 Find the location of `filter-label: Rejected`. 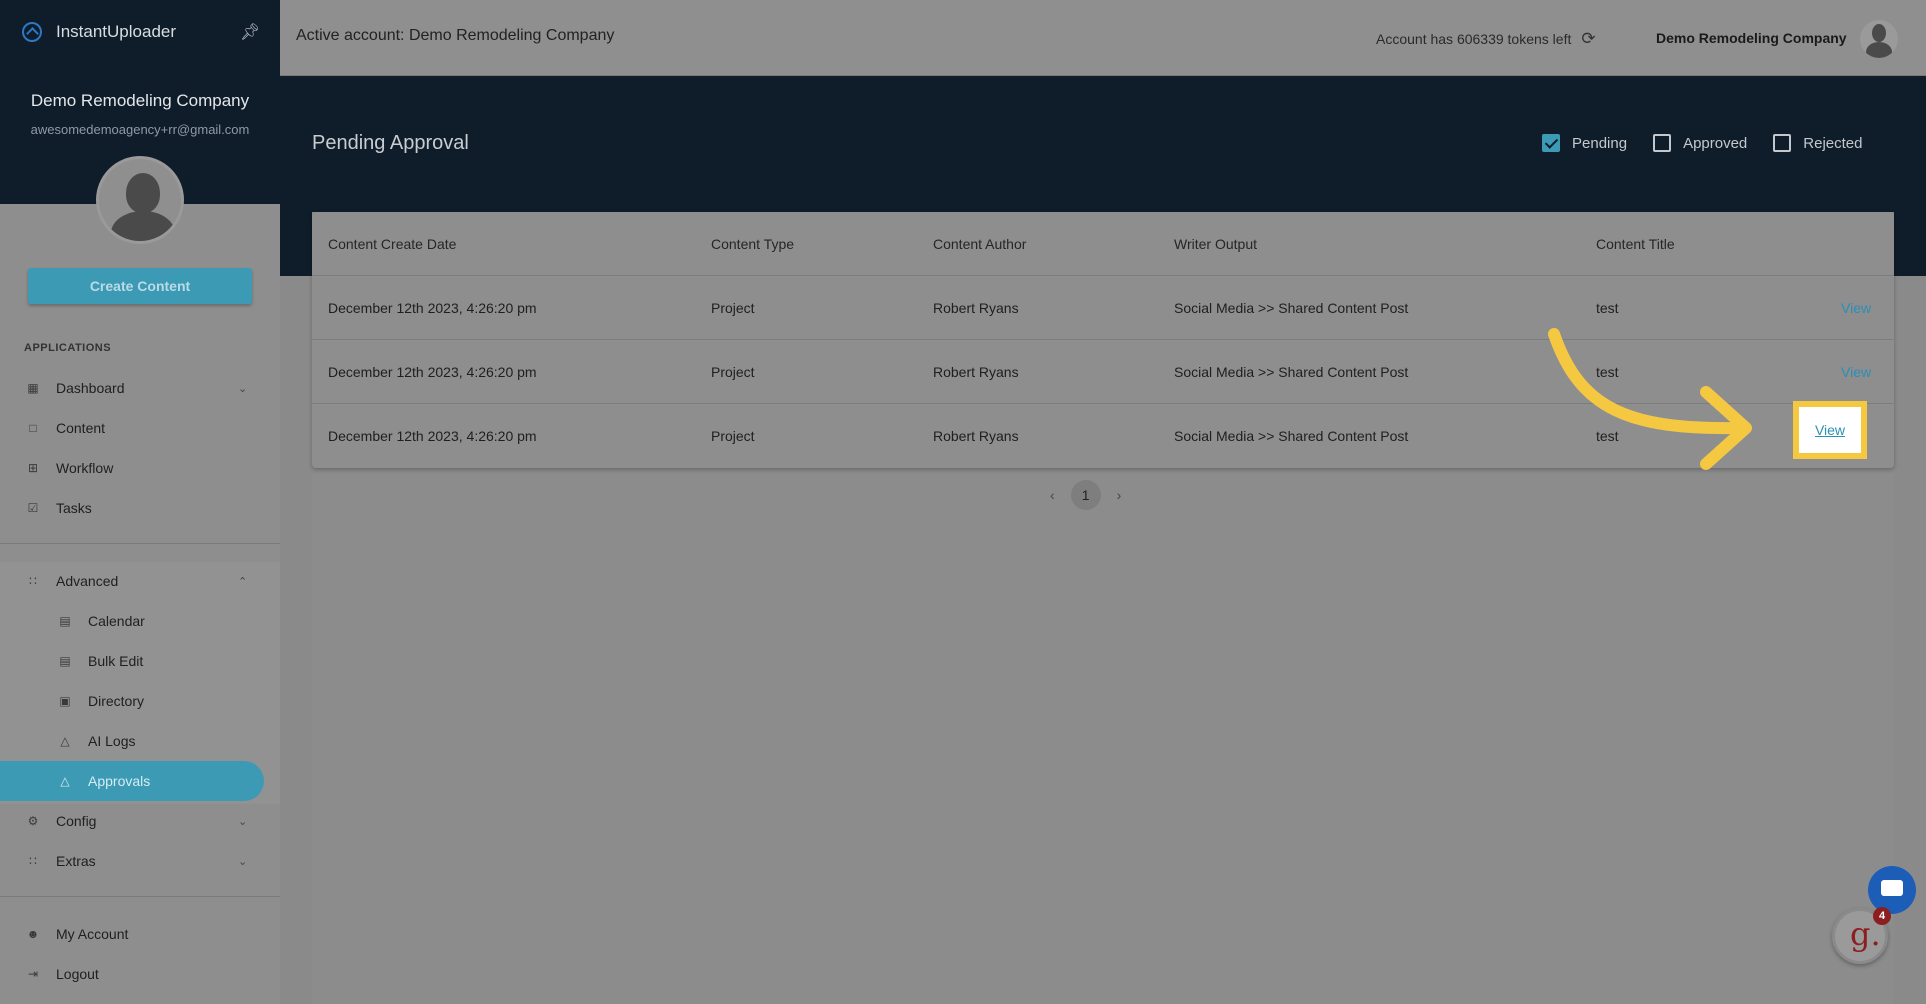

filter-label: Rejected is located at coordinates (1833, 143).